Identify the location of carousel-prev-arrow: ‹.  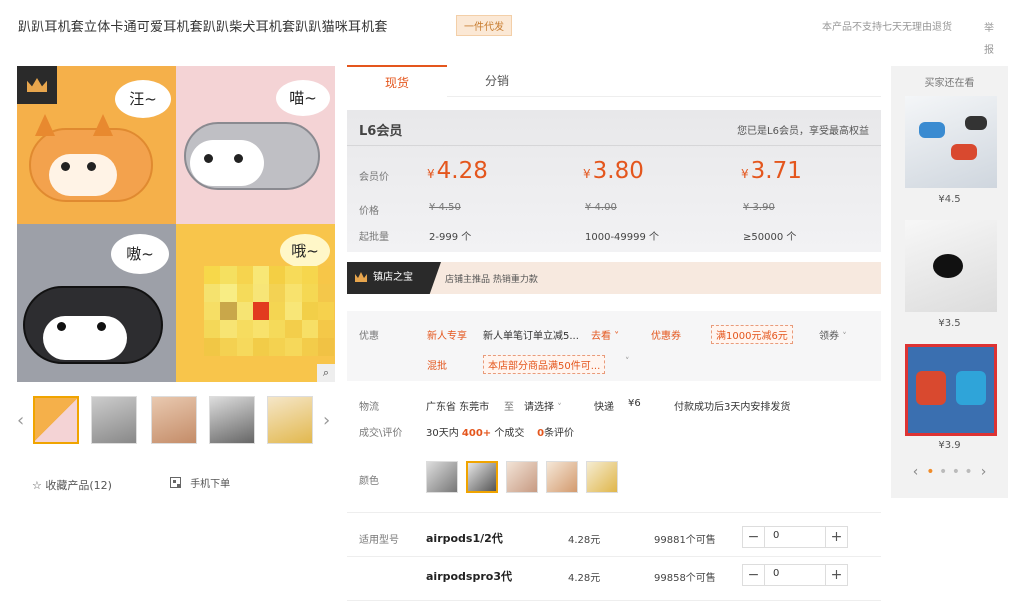
(916, 472).